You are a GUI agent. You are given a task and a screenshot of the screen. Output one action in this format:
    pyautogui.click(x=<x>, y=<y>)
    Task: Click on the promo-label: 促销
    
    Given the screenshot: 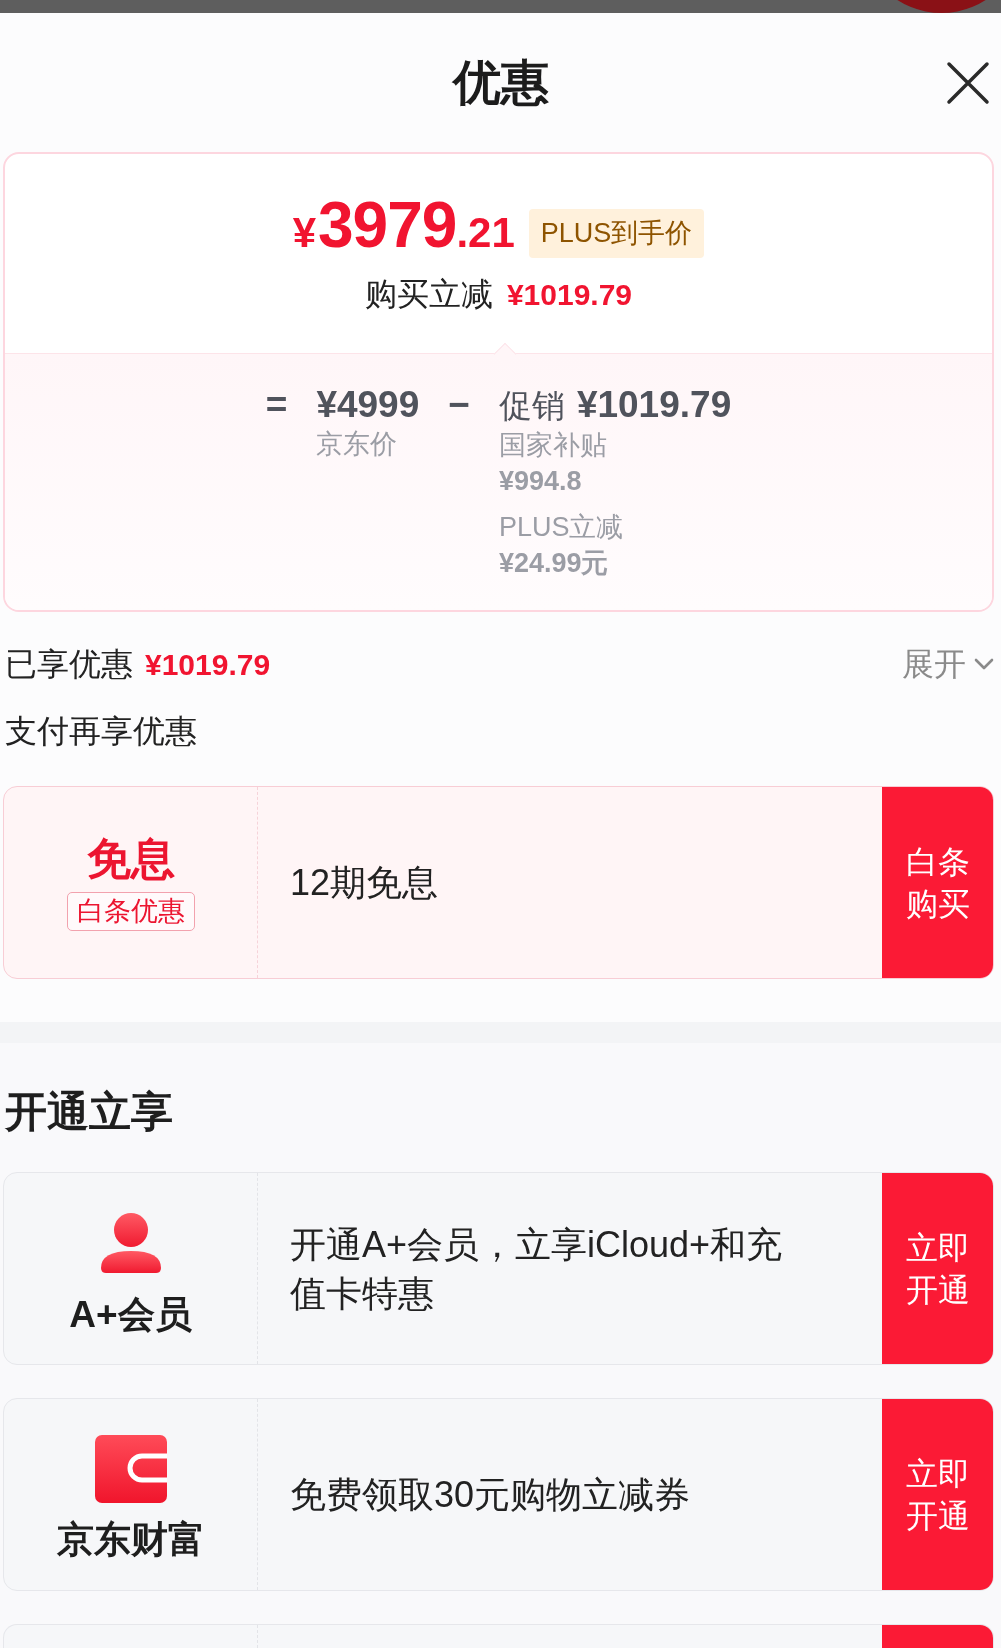 What is the action you would take?
    pyautogui.click(x=531, y=406)
    